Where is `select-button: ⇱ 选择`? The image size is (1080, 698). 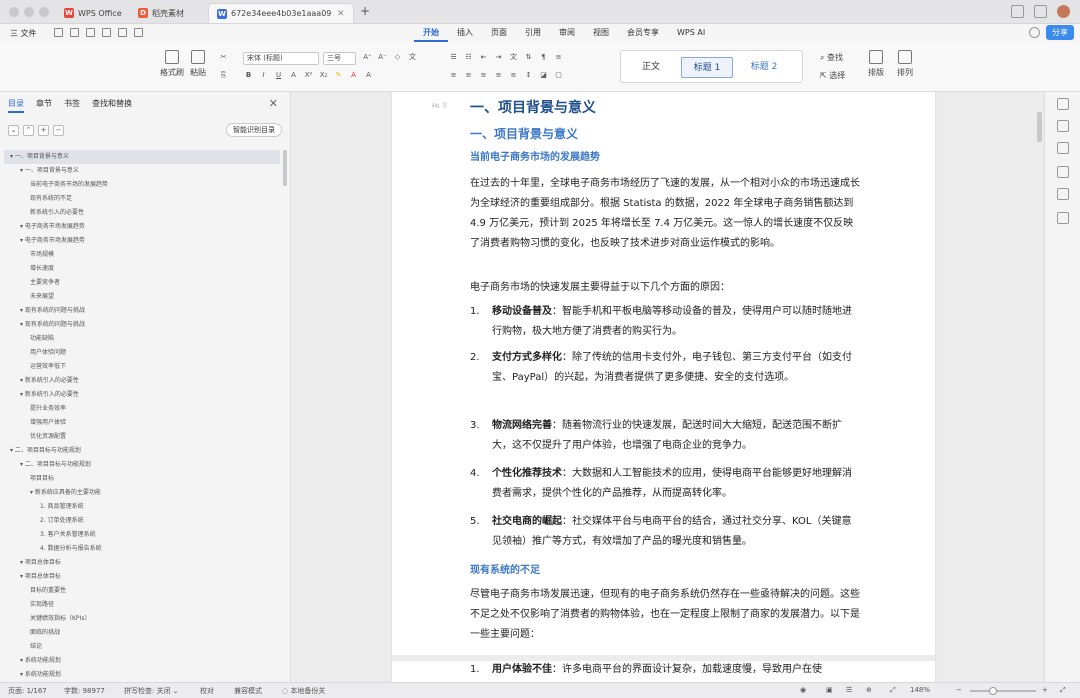 select-button: ⇱ 选择 is located at coordinates (832, 75).